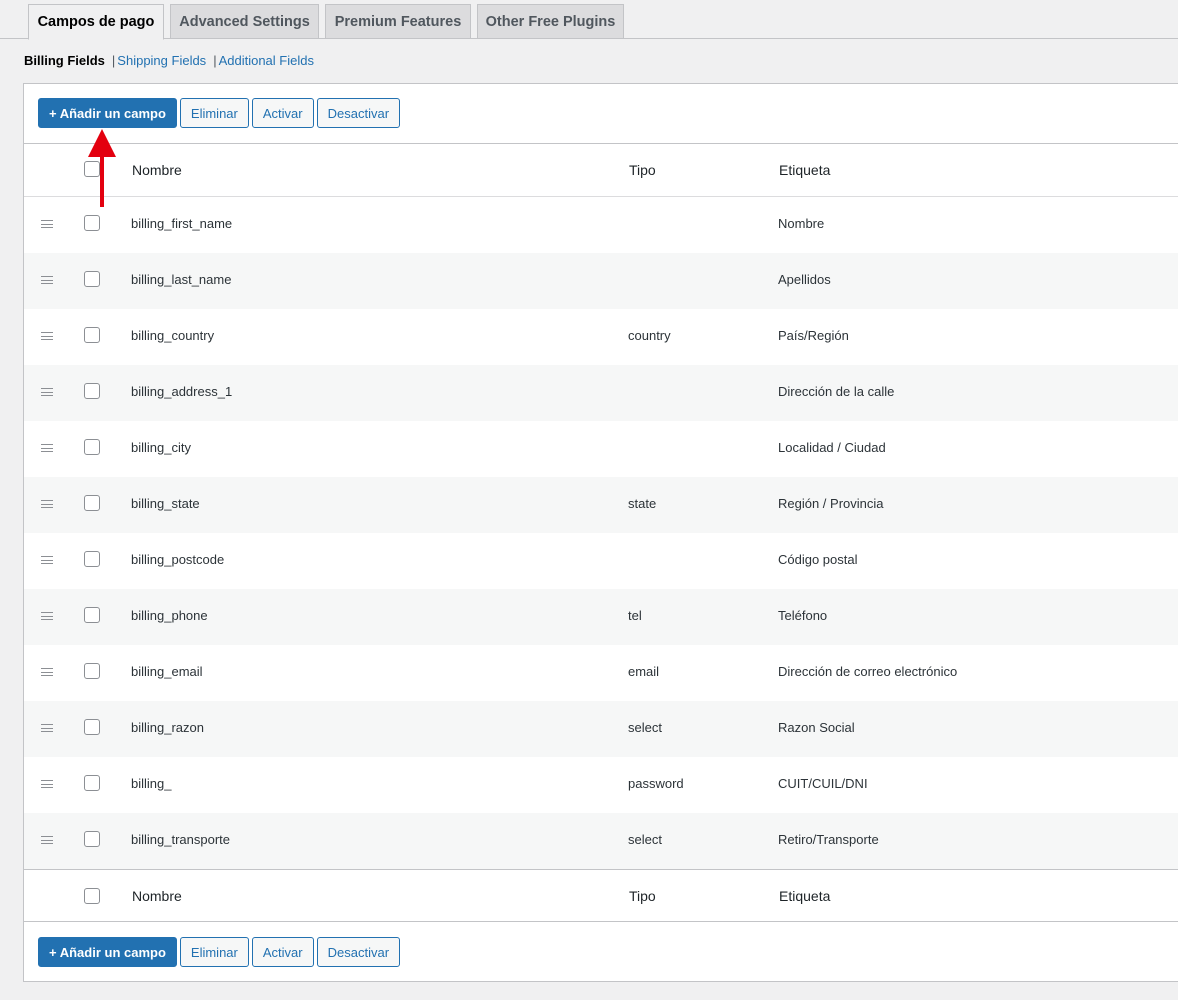 The height and width of the screenshot is (1000, 1178). What do you see at coordinates (96, 22) in the screenshot?
I see `tab-campos-de-pago: Campos de pago` at bounding box center [96, 22].